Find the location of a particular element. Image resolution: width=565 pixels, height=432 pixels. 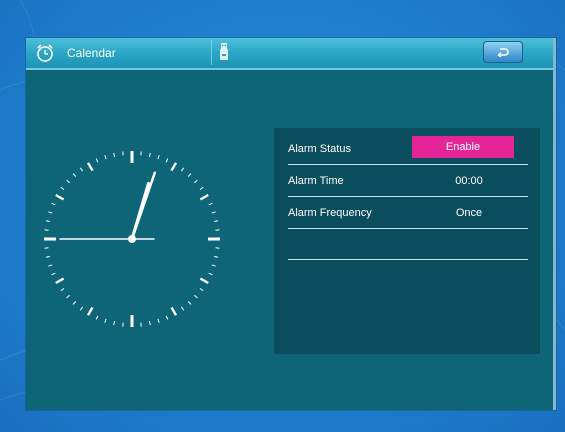

alarm-status-toggle: Enable is located at coordinates (463, 147).